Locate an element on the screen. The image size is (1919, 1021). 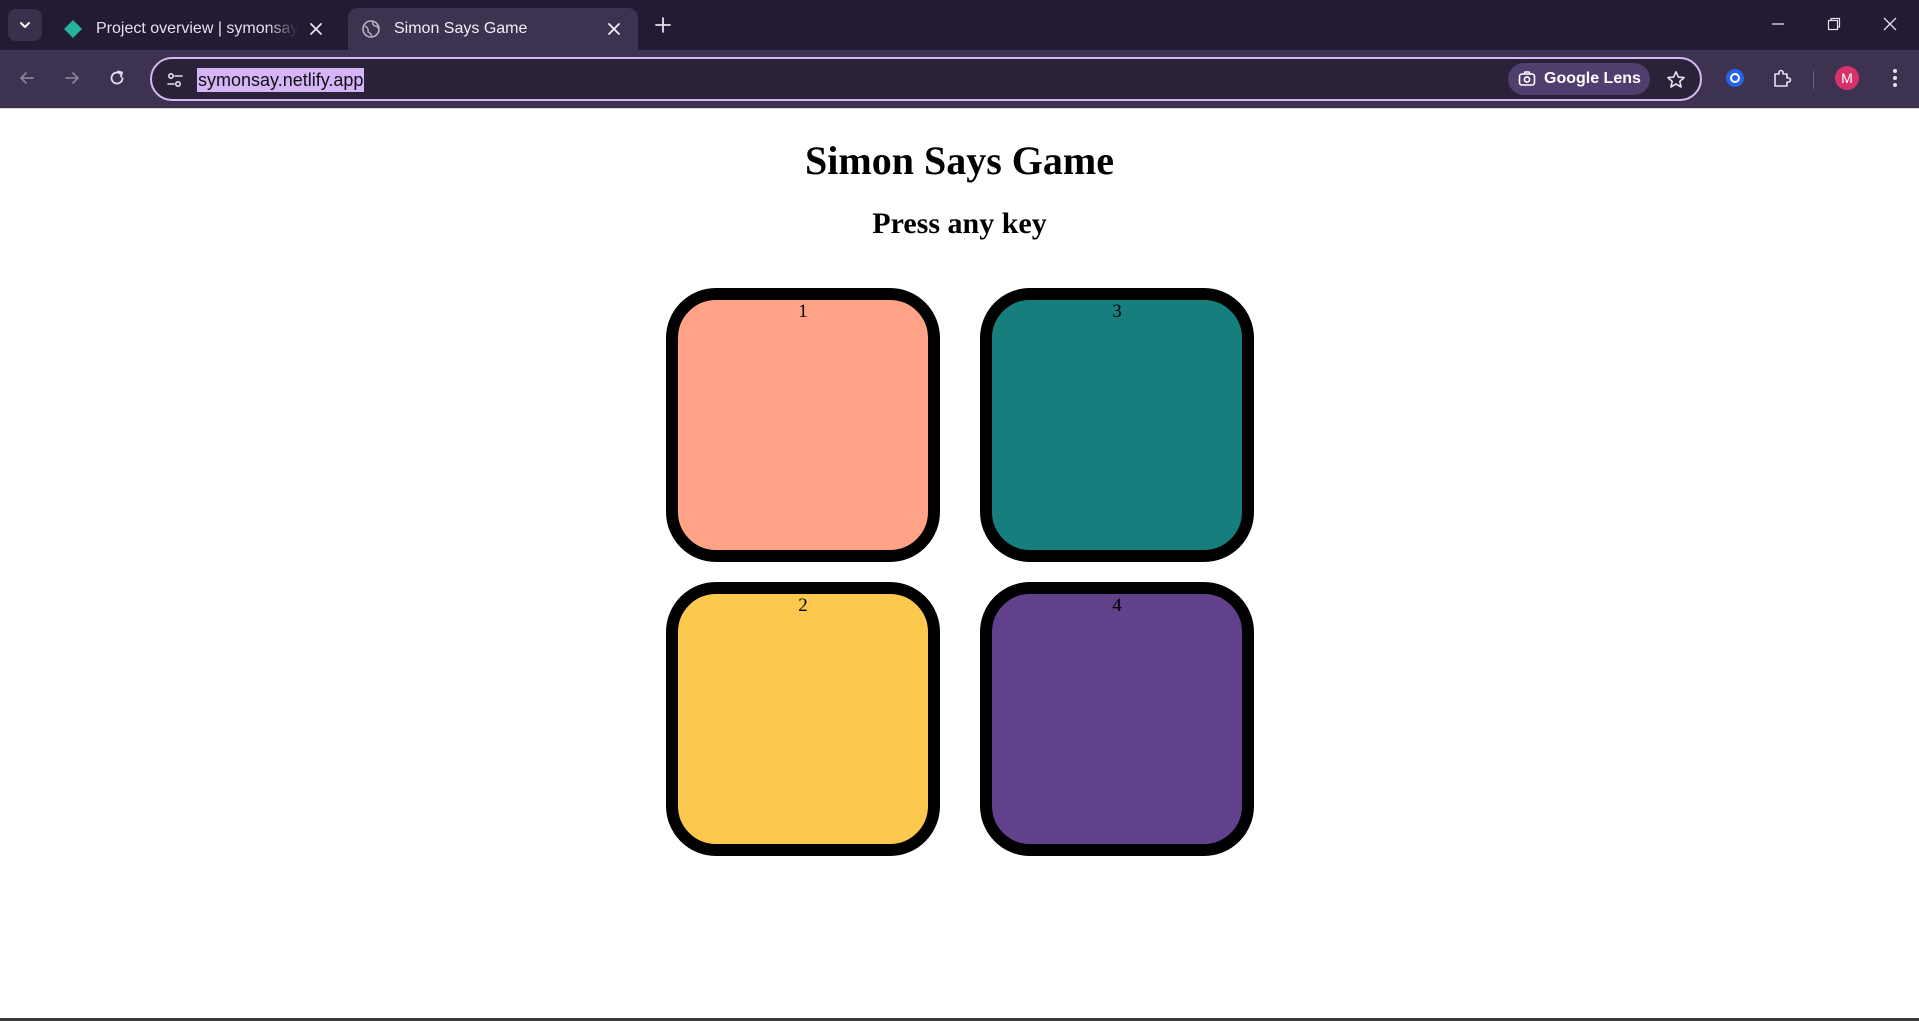
back-button is located at coordinates (27, 78).